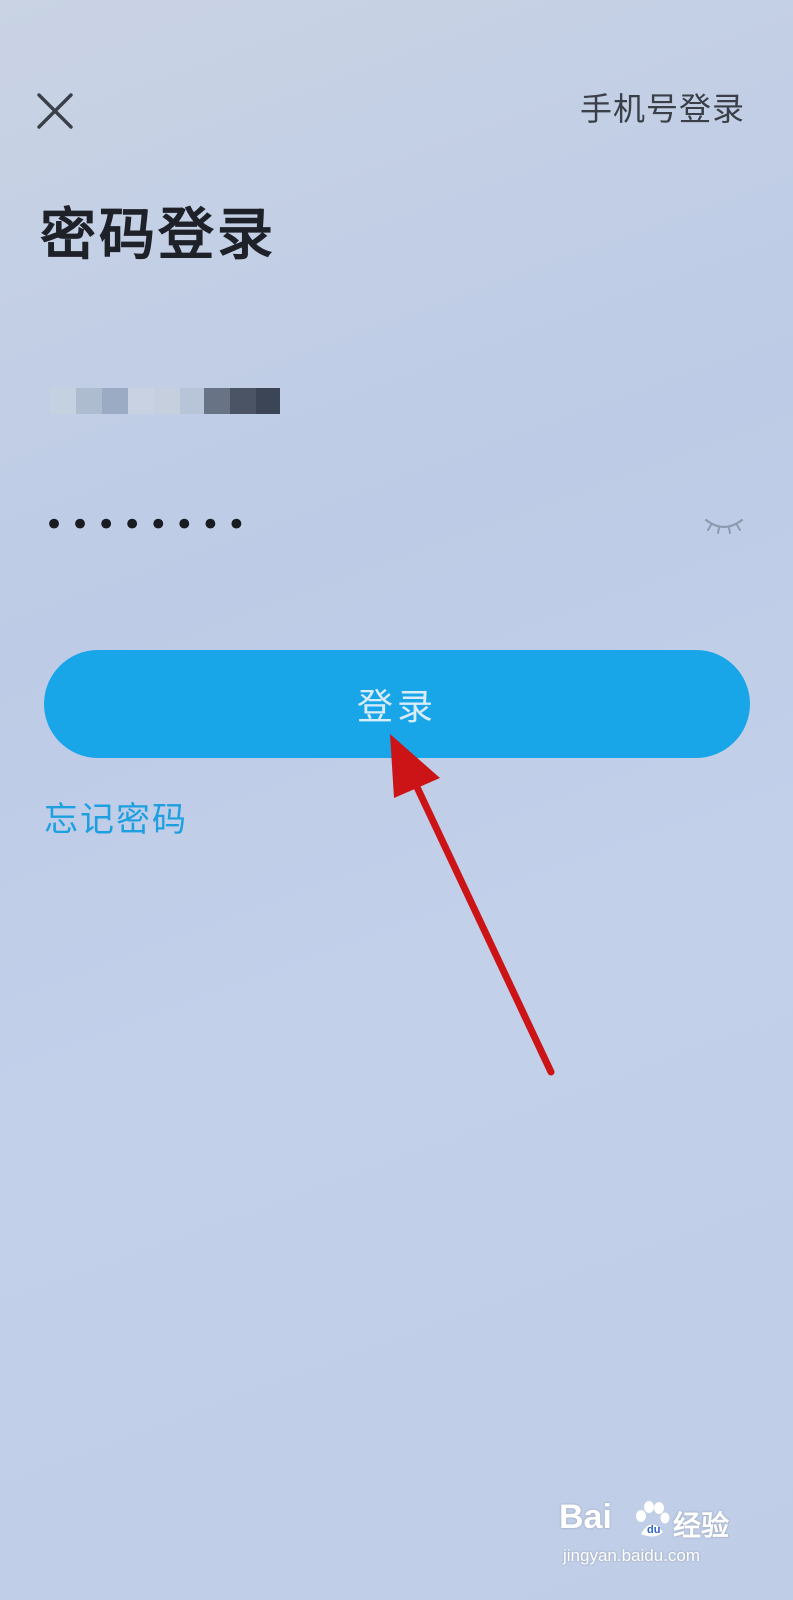 Image resolution: width=793 pixels, height=1600 pixels. What do you see at coordinates (701, 1525) in the screenshot?
I see `watermark-tag: 经验` at bounding box center [701, 1525].